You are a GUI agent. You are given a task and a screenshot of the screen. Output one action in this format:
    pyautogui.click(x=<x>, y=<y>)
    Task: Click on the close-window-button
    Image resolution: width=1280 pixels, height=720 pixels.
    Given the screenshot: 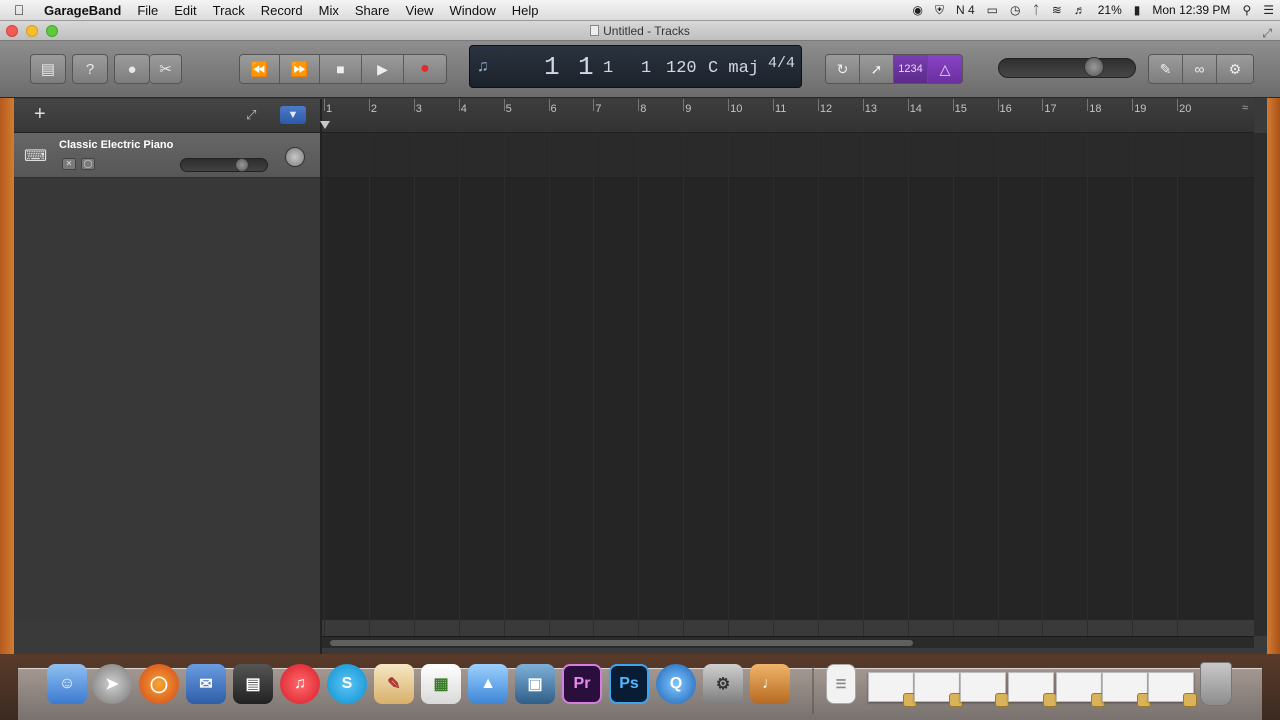 What is the action you would take?
    pyautogui.click(x=12, y=31)
    